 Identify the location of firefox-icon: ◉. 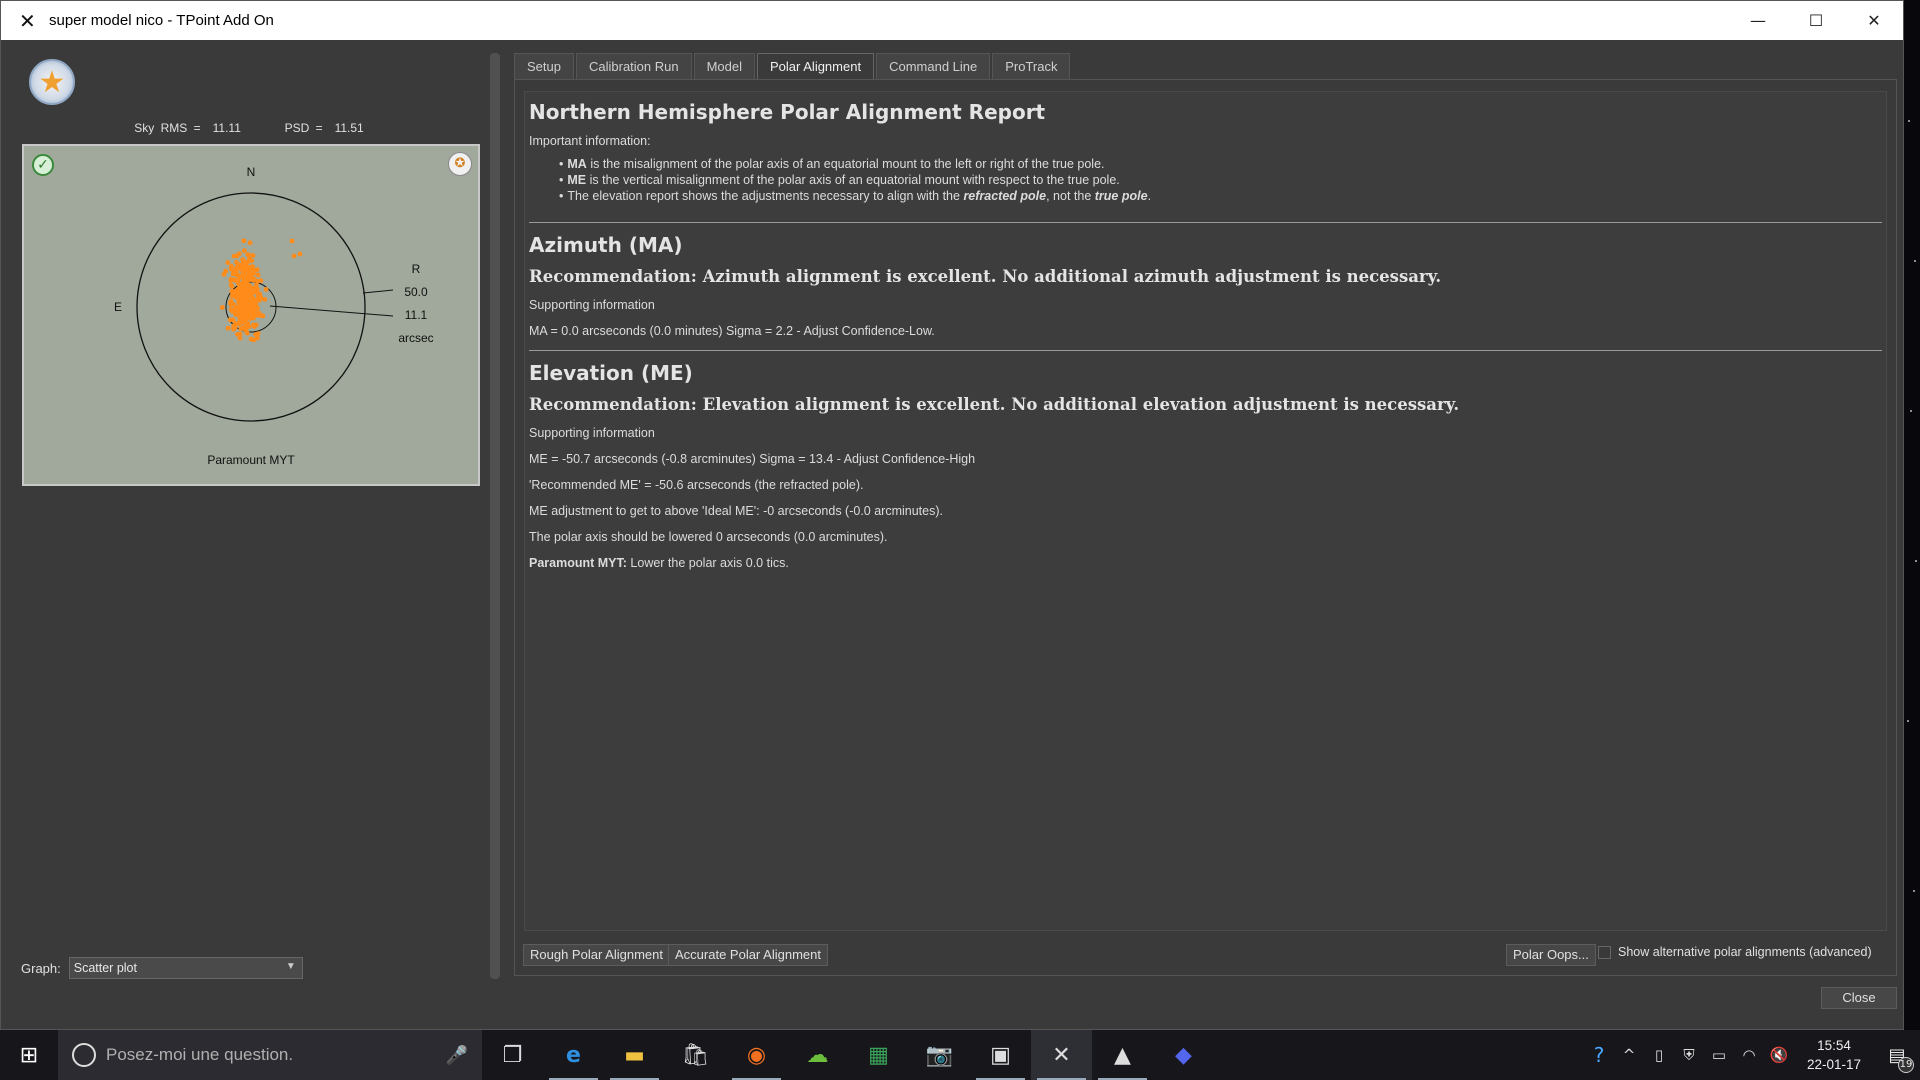
(756, 1055).